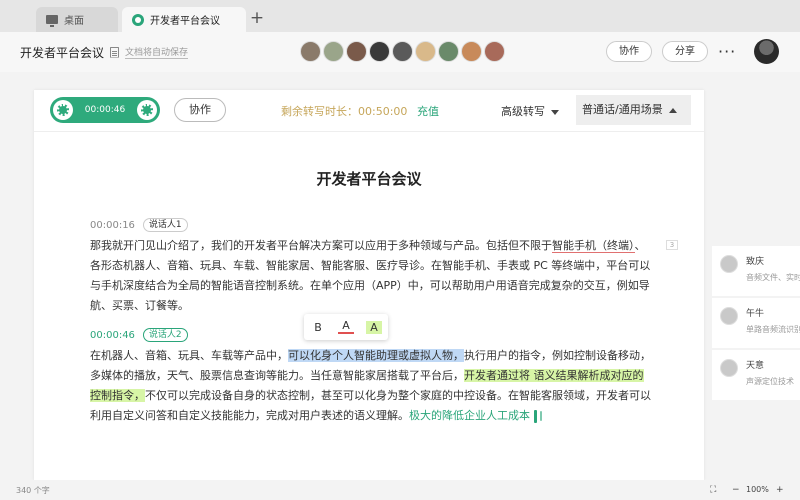  I want to click on doc-header: 开发者平台会议 文档将自动保存 协作 分享 ···, so click(400, 52).